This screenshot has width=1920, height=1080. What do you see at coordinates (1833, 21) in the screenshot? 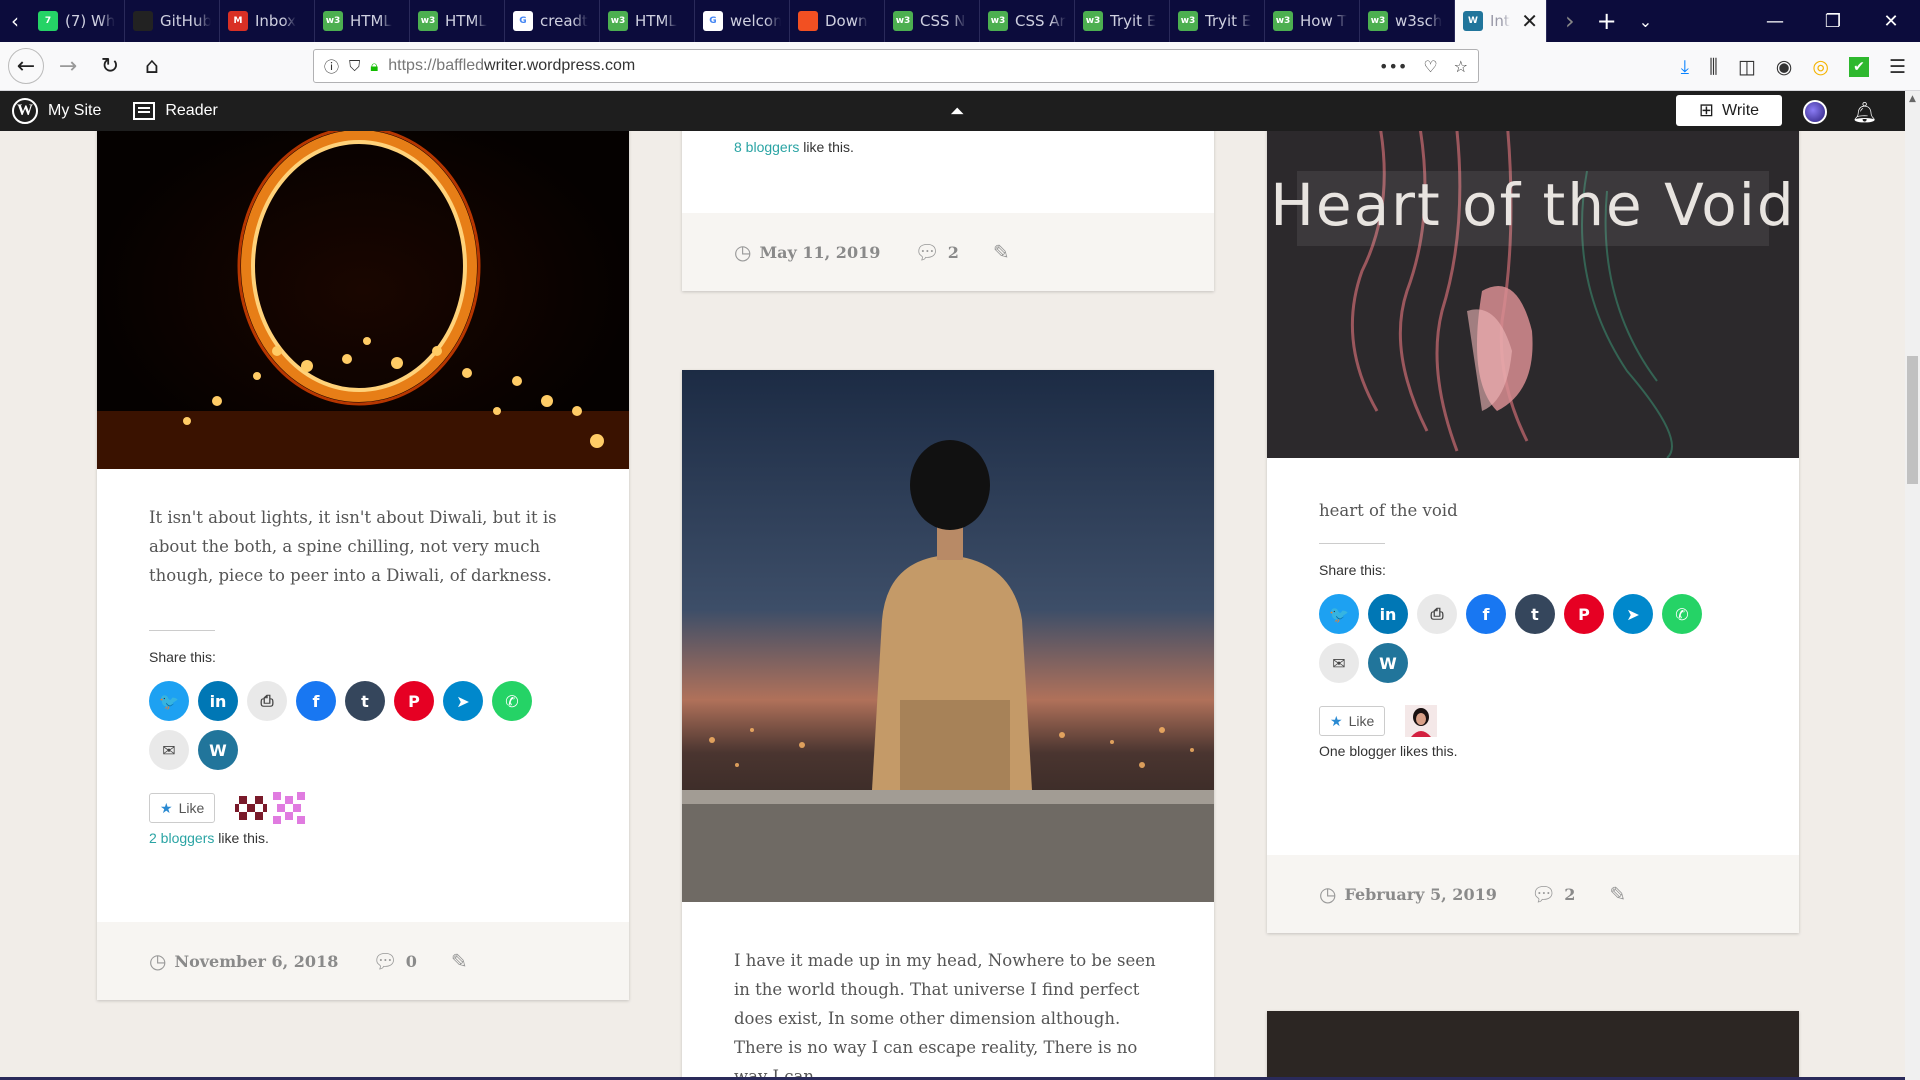
I see `restore-icon: ❐` at bounding box center [1833, 21].